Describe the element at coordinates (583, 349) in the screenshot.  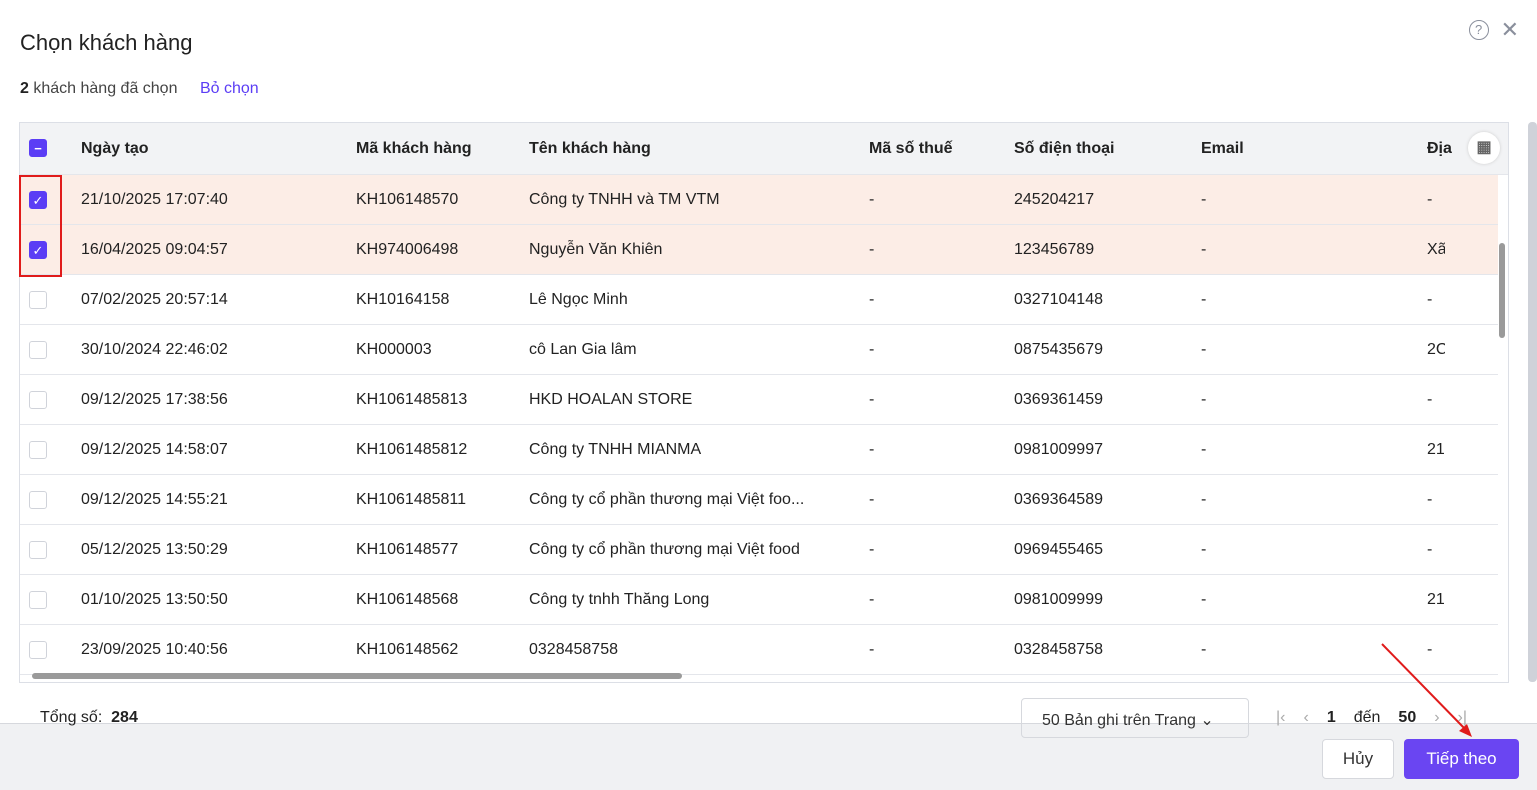
I see `table-cell: cô Lan Gia lâm` at that location.